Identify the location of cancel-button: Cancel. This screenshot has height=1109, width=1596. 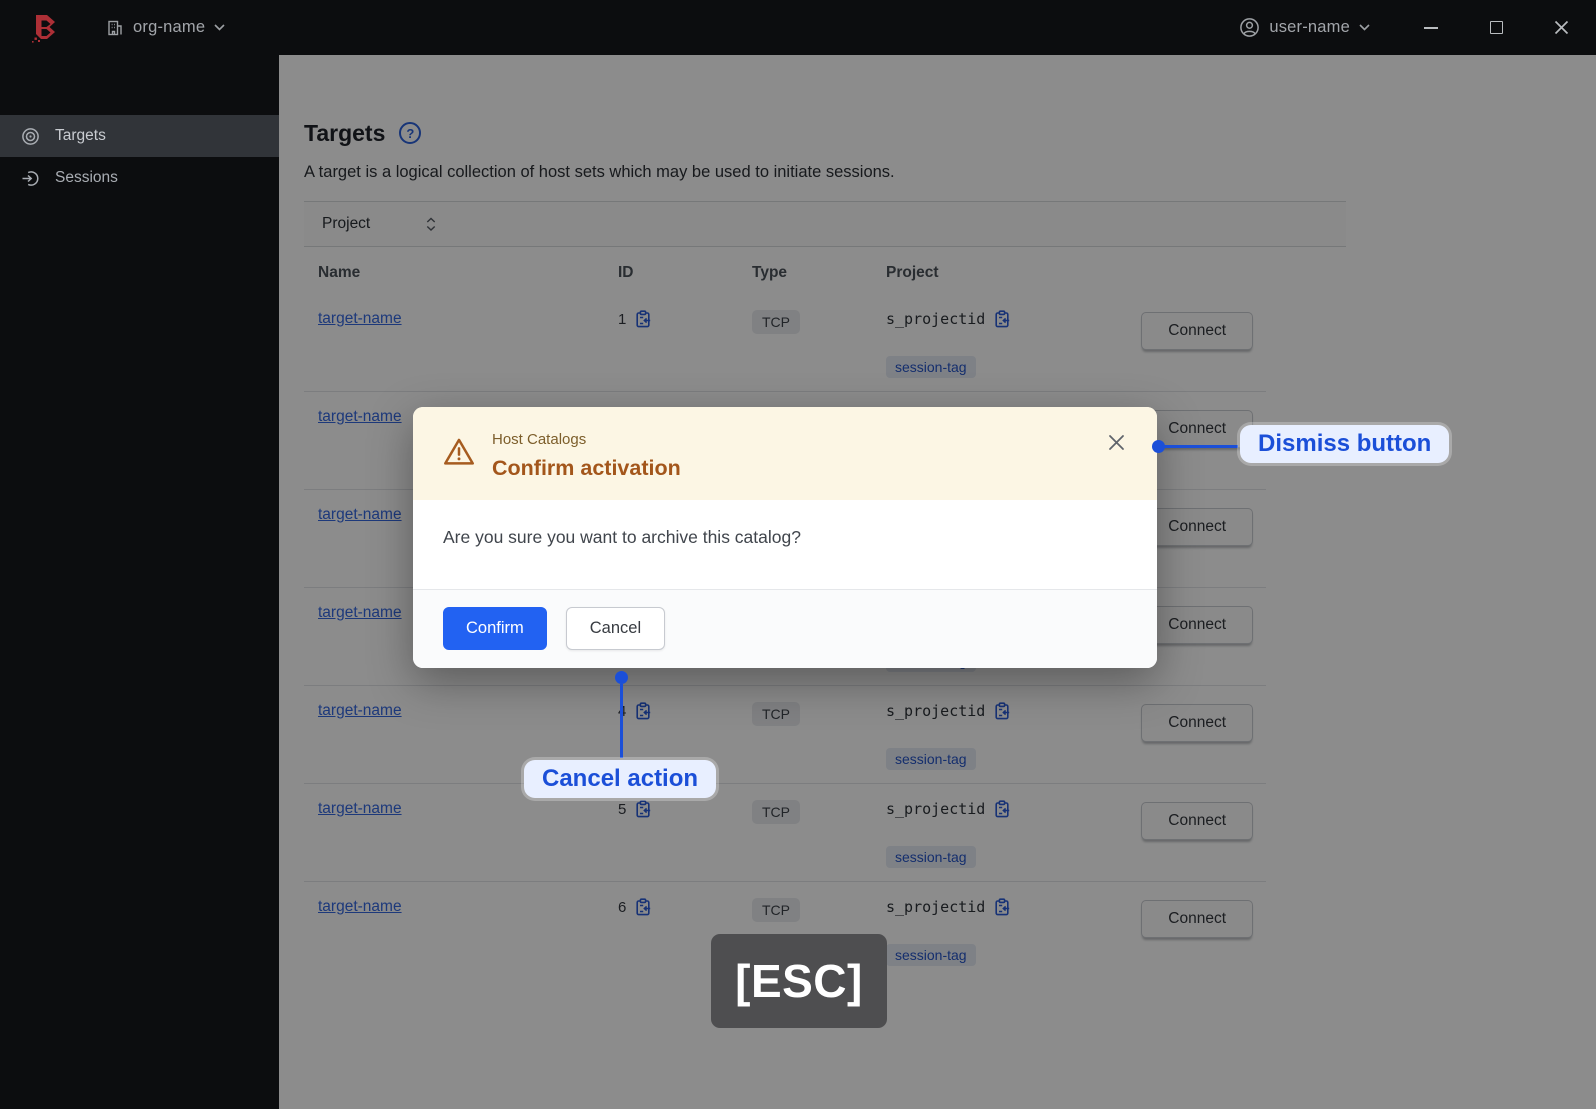
(615, 628).